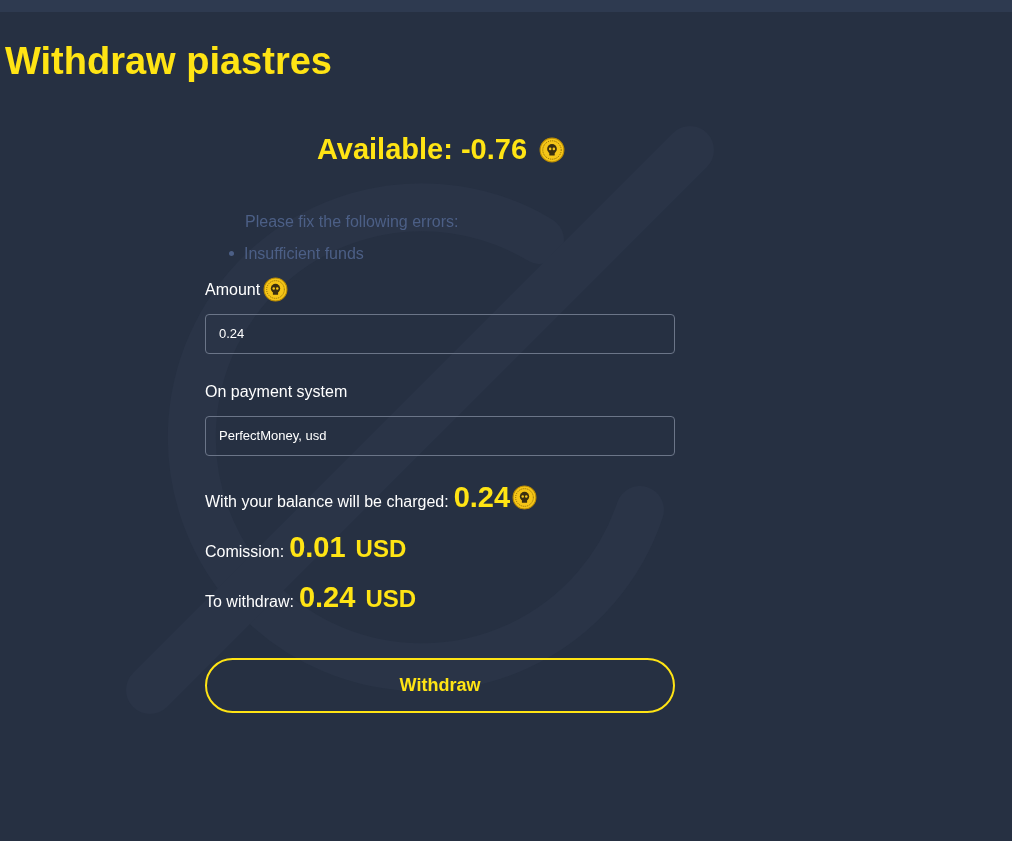  I want to click on page-title: Withdraw piastres, so click(169, 61).